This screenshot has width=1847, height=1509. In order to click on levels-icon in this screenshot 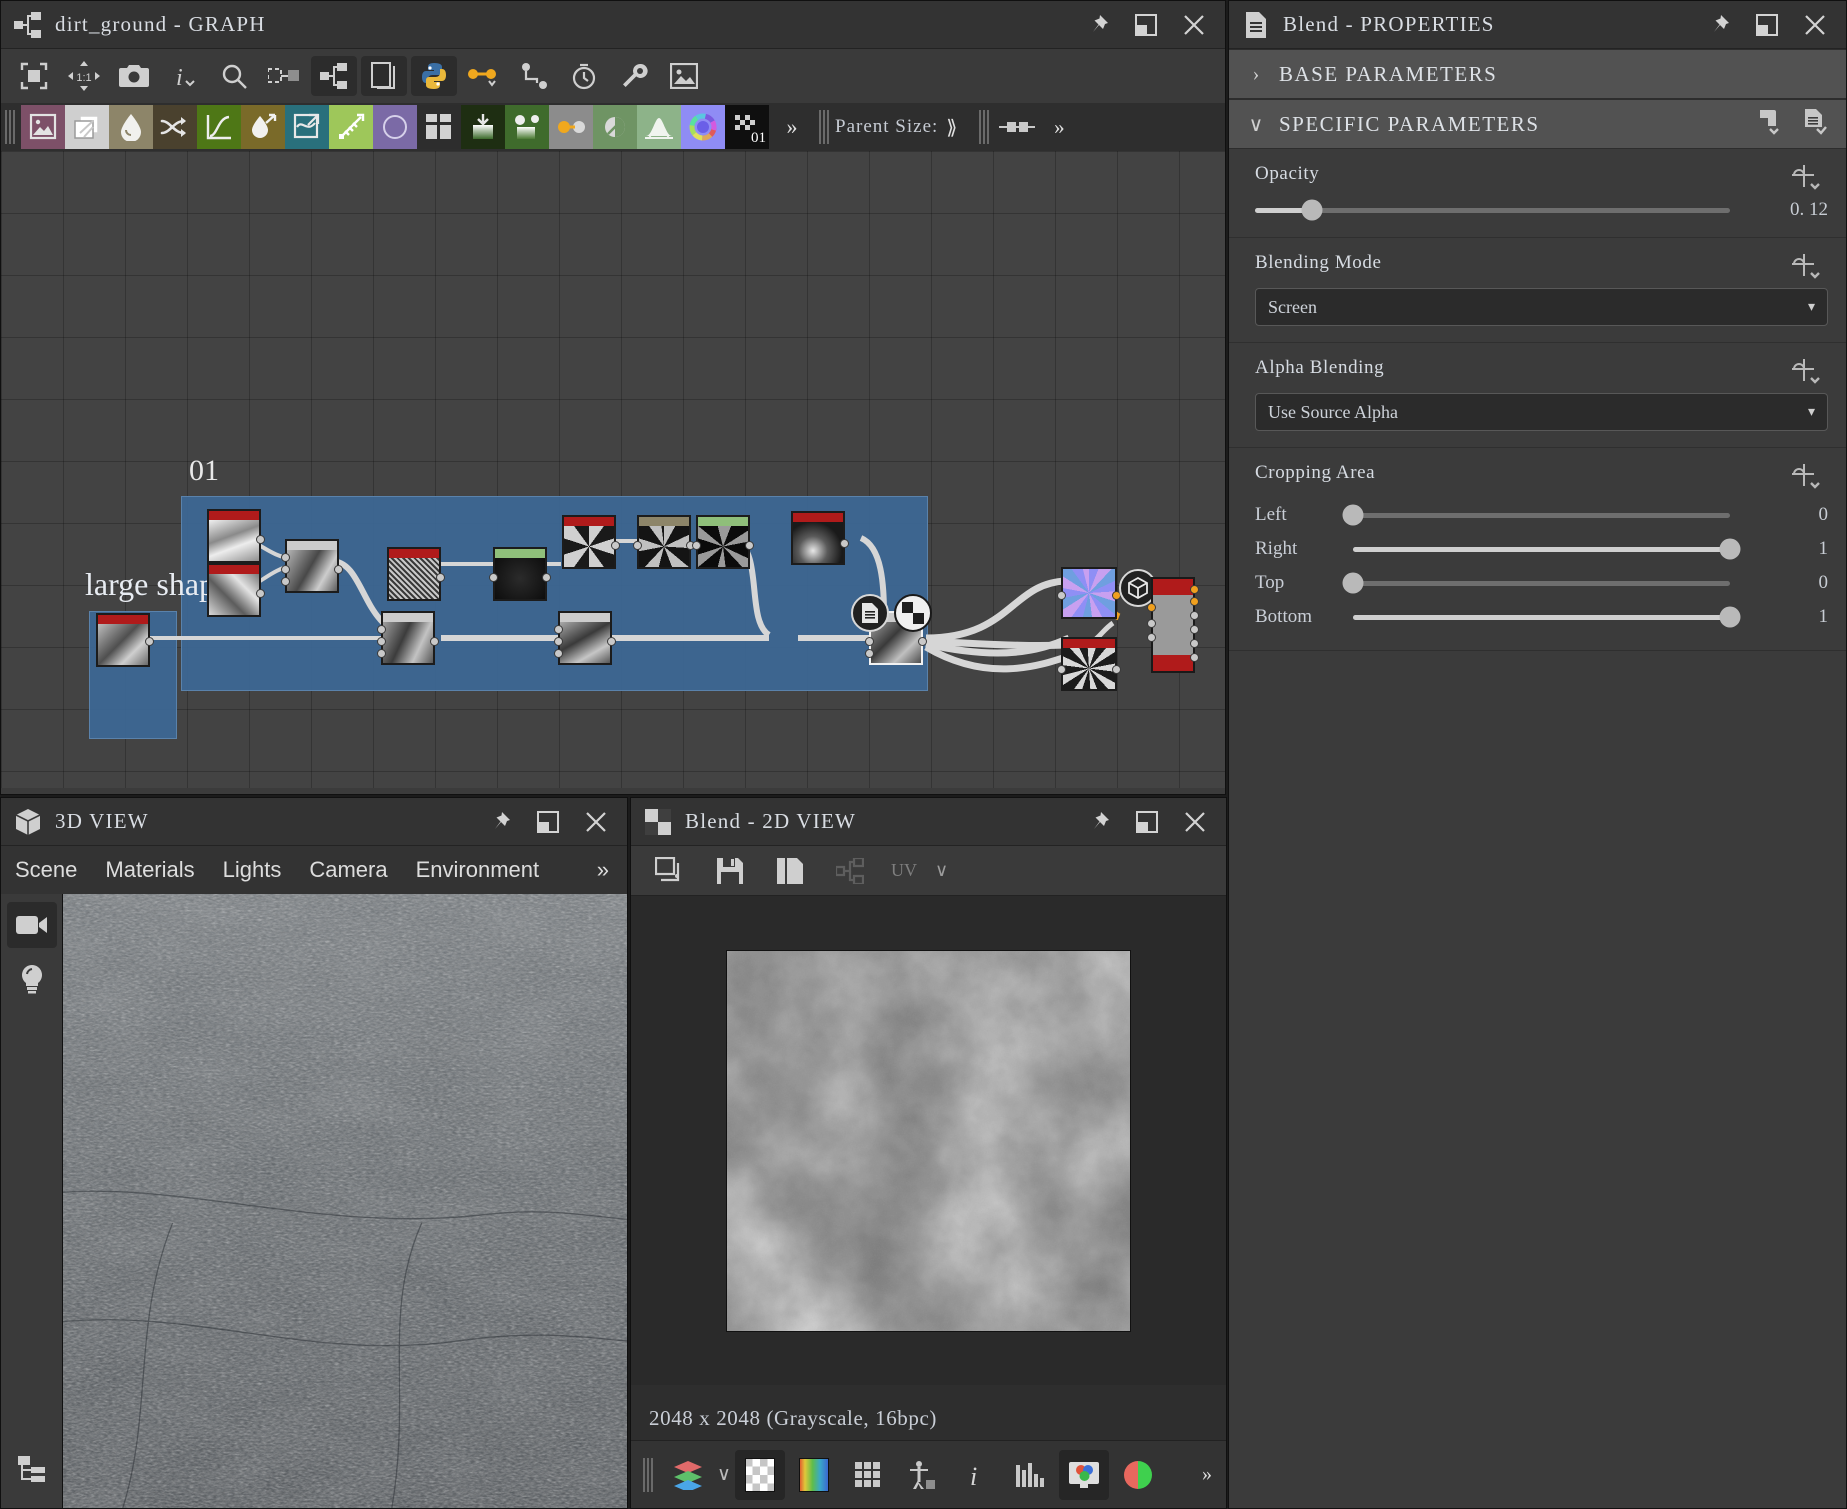, I will do `click(615, 127)`.